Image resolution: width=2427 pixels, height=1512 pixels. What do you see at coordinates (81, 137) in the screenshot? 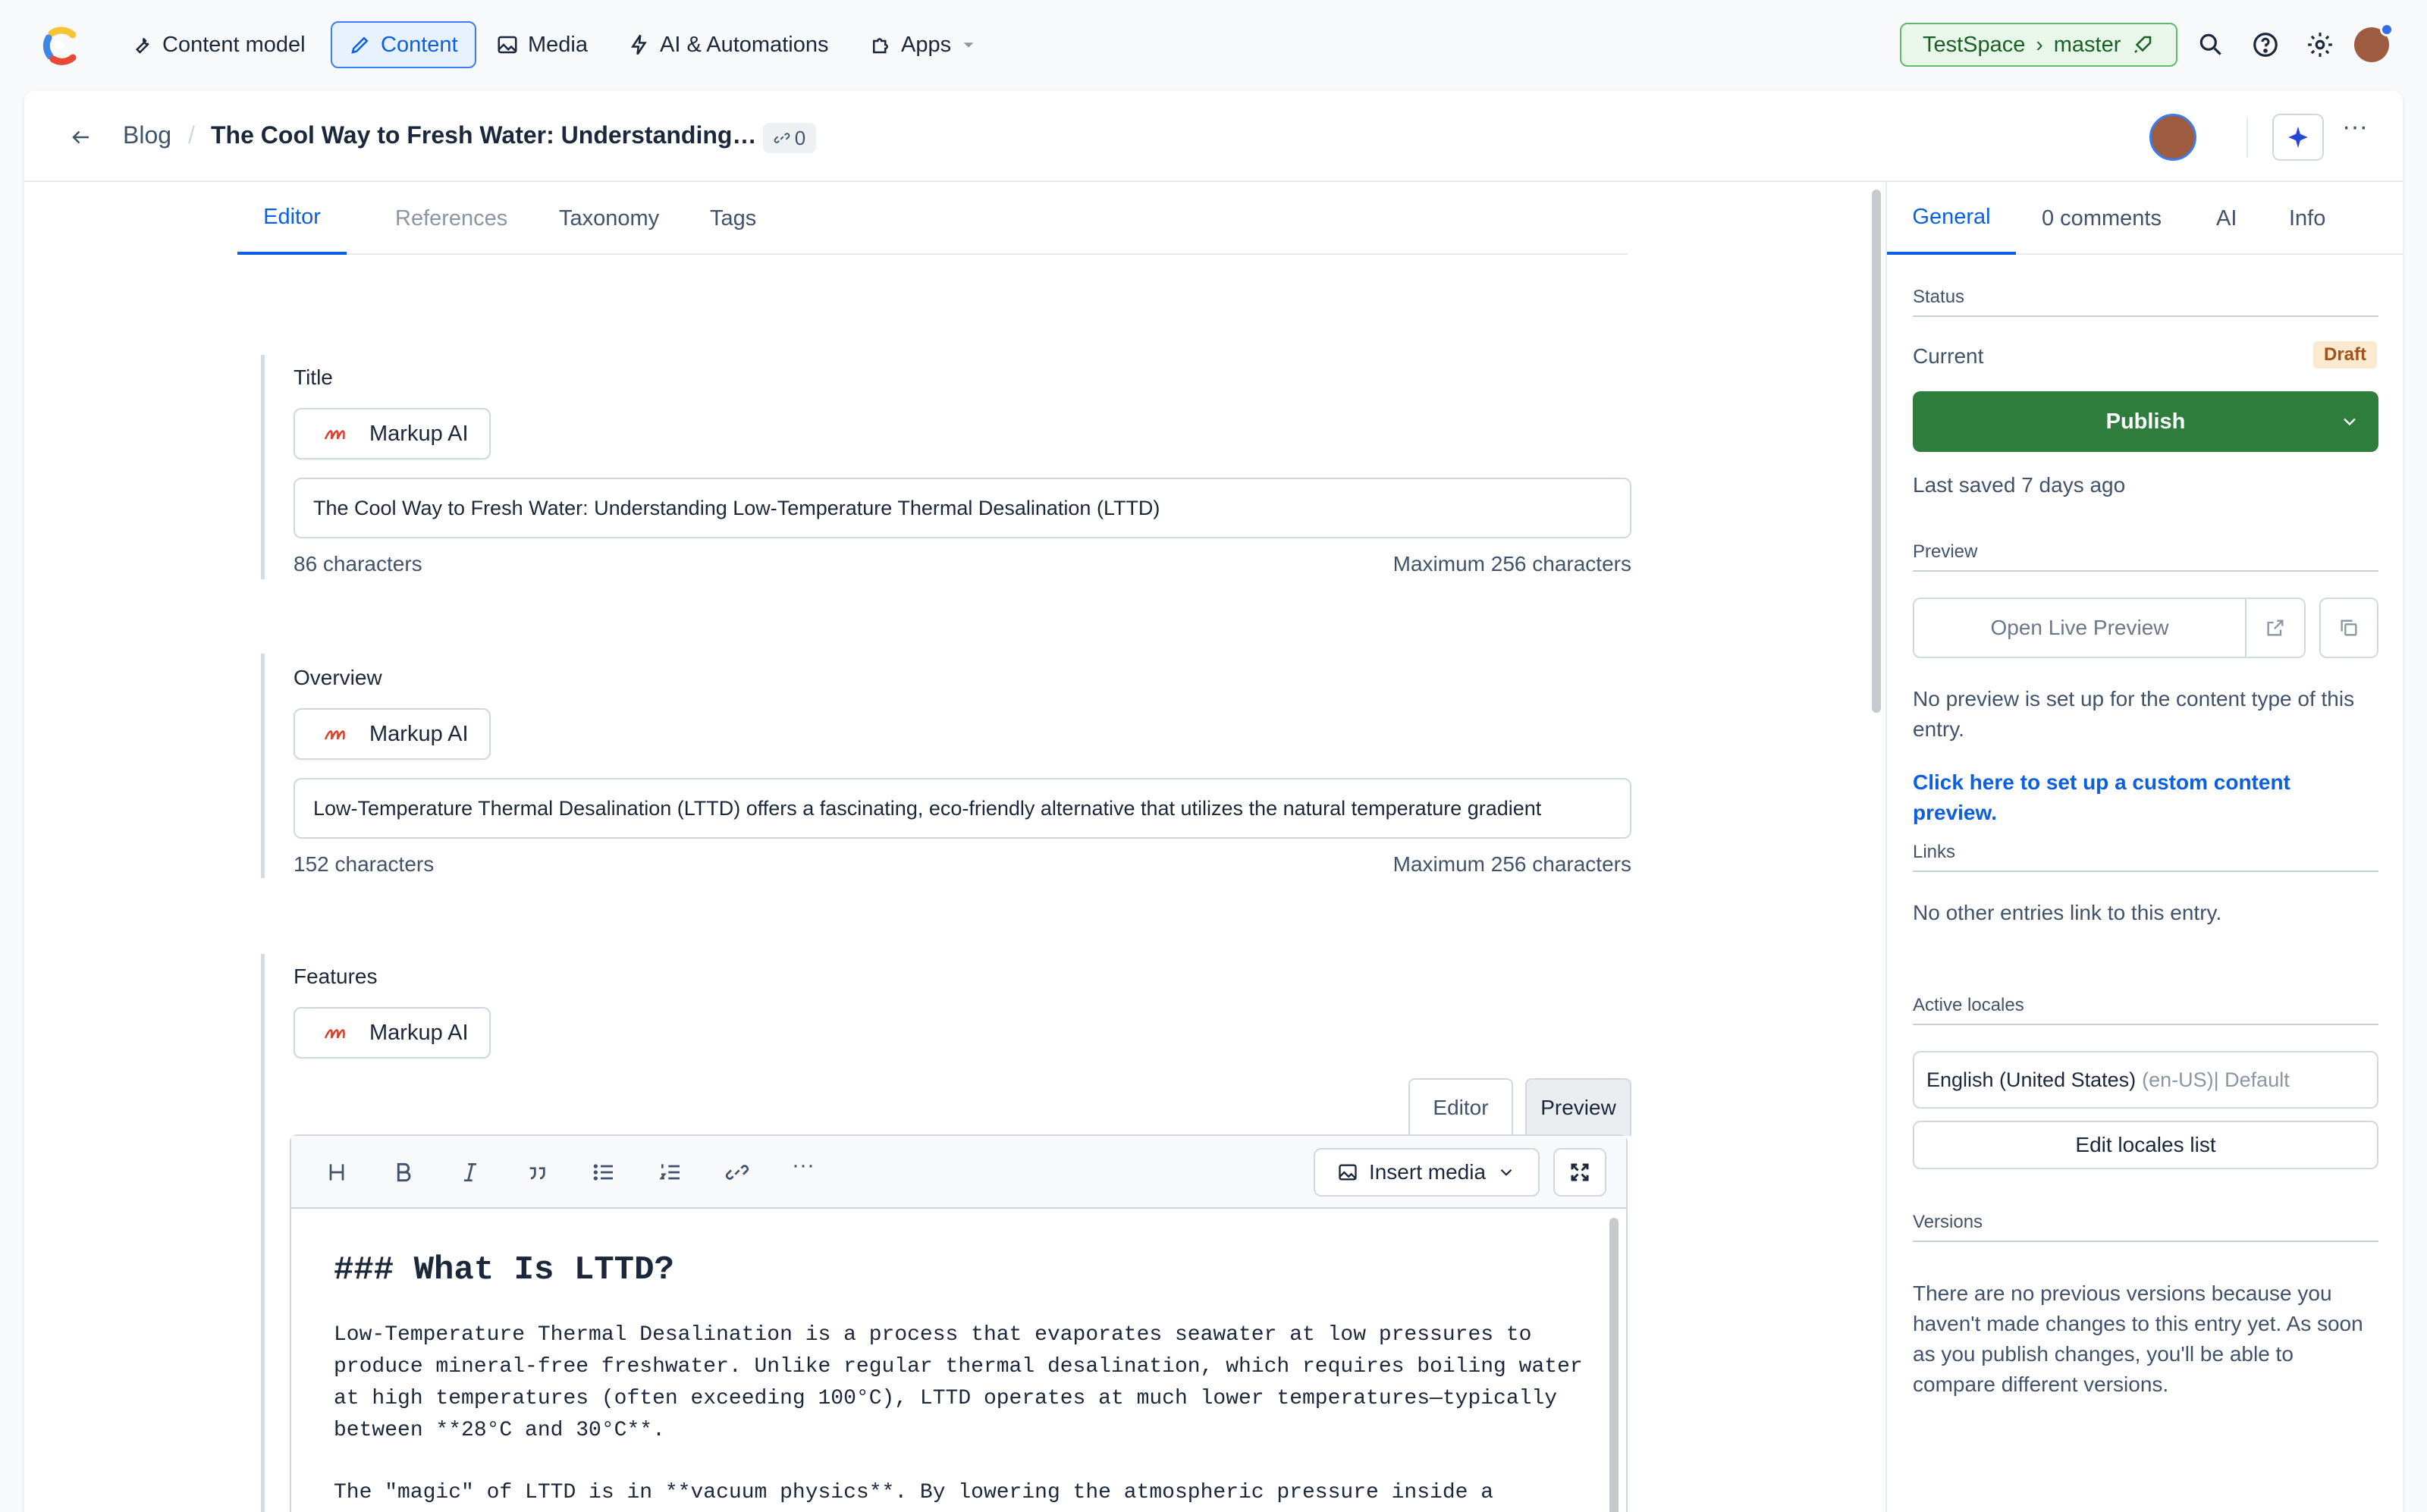
I see `back-arrow-icon` at bounding box center [81, 137].